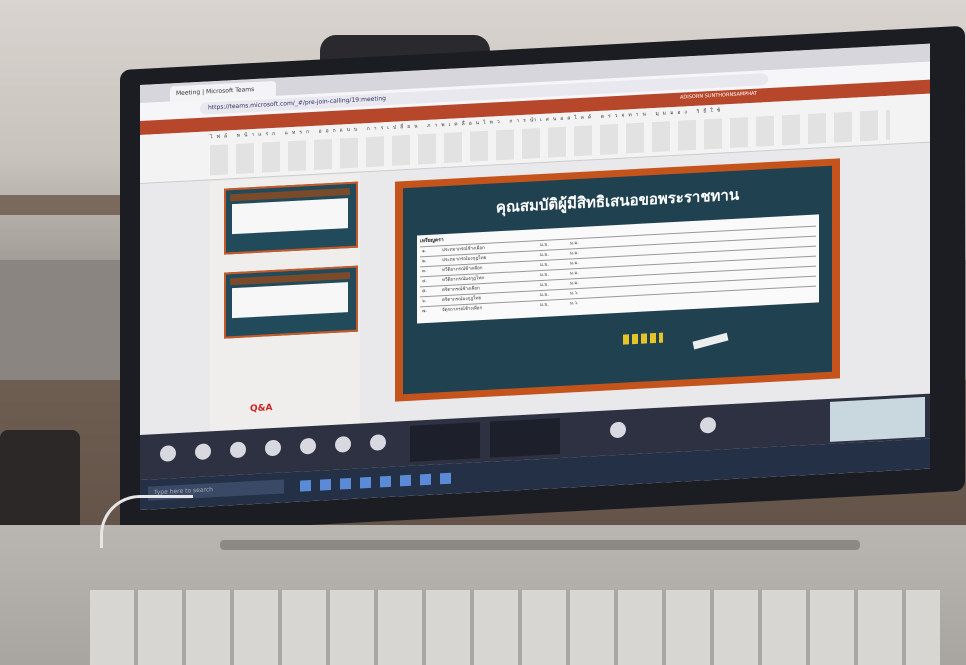 This screenshot has height=665, width=966. What do you see at coordinates (515, 627) in the screenshot?
I see `keyboard` at bounding box center [515, 627].